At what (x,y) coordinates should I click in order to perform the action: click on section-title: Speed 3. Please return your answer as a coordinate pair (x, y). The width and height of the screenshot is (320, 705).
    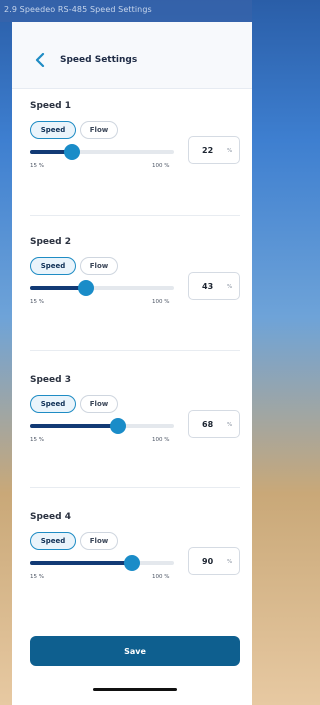
    Looking at the image, I should click on (50, 380).